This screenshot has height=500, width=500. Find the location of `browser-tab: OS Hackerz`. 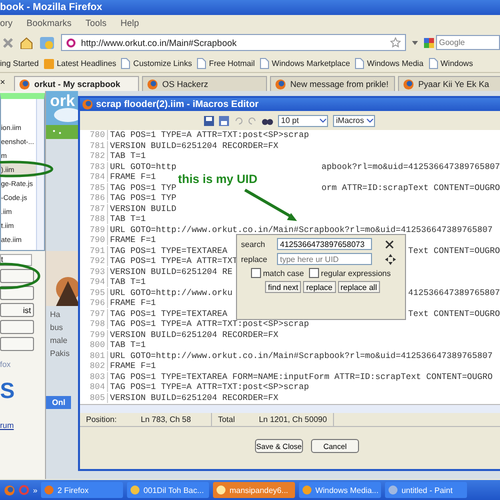

browser-tab: OS Hackerz is located at coordinates (205, 83).